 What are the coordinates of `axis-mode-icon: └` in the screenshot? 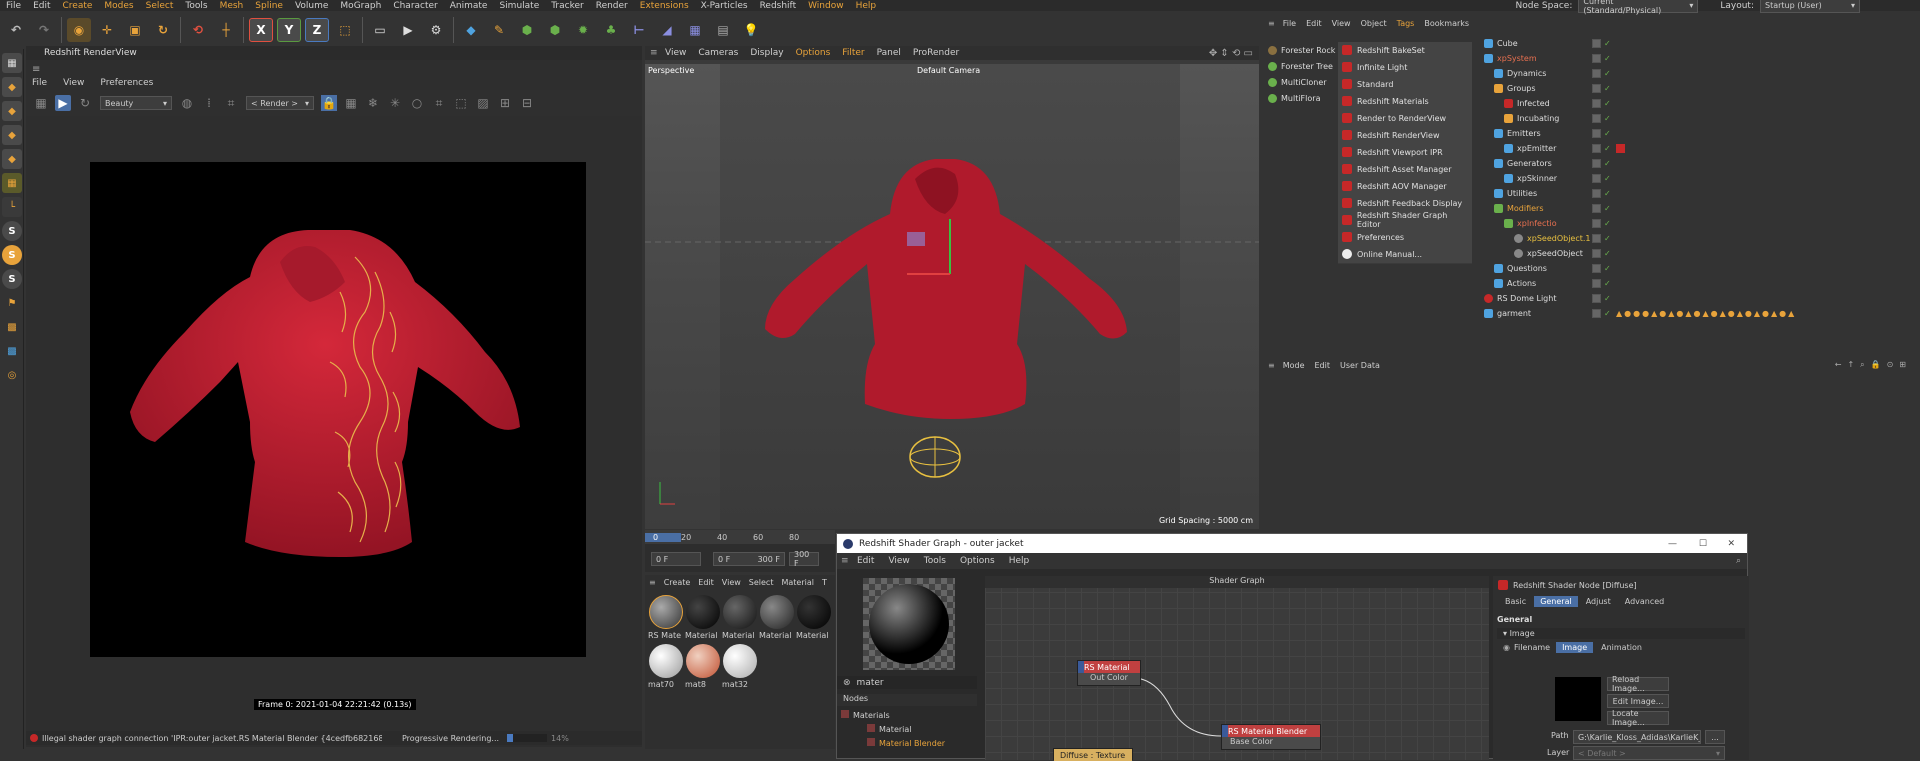 It's located at (12, 207).